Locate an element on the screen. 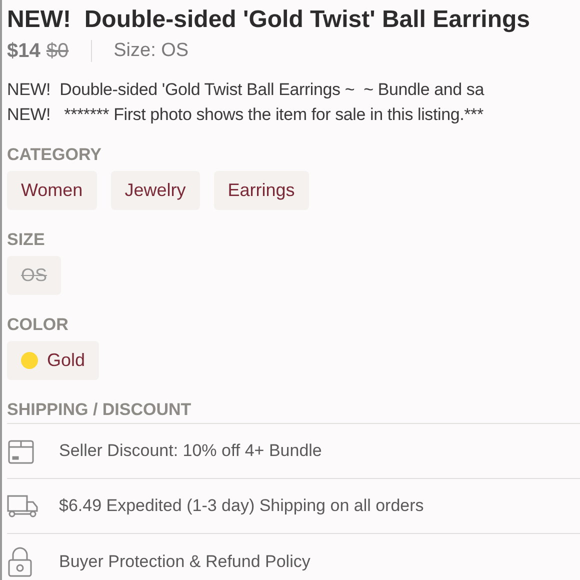 This screenshot has height=580, width=580. original-price: $0 is located at coordinates (57, 51).